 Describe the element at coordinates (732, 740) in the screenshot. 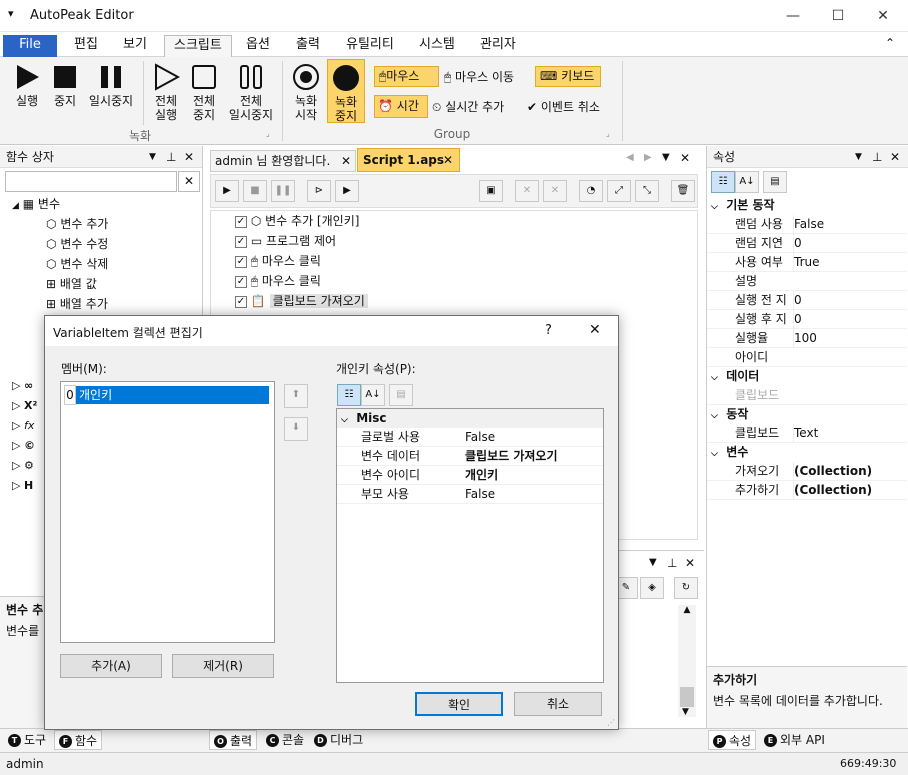

I see `tab-properties: P 속성` at that location.